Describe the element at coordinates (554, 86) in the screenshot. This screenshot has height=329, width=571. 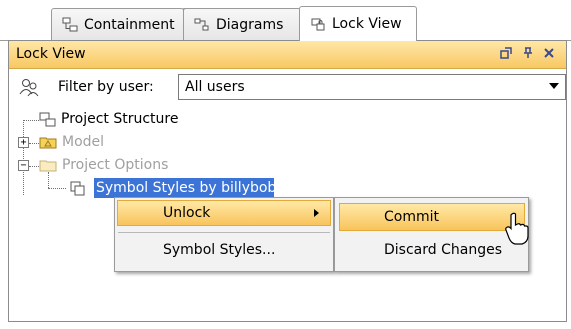
I see `chevron-down-icon` at that location.